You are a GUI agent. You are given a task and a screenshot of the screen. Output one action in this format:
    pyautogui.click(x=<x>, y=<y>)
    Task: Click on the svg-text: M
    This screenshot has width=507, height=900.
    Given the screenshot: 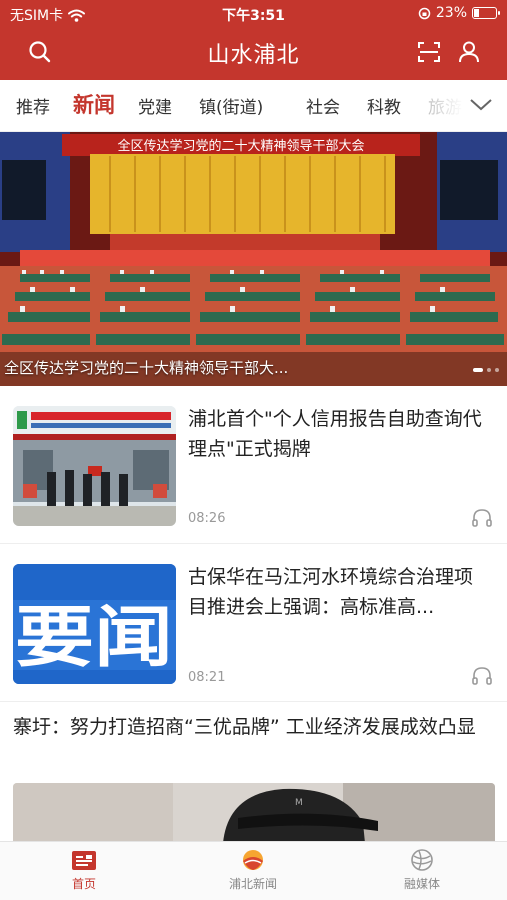 What is the action you would take?
    pyautogui.click(x=299, y=803)
    